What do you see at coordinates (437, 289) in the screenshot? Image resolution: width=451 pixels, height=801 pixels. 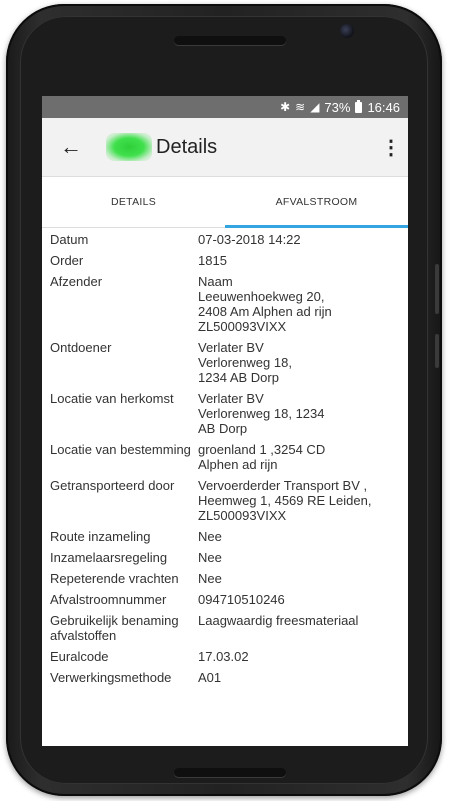 I see `volume-button` at bounding box center [437, 289].